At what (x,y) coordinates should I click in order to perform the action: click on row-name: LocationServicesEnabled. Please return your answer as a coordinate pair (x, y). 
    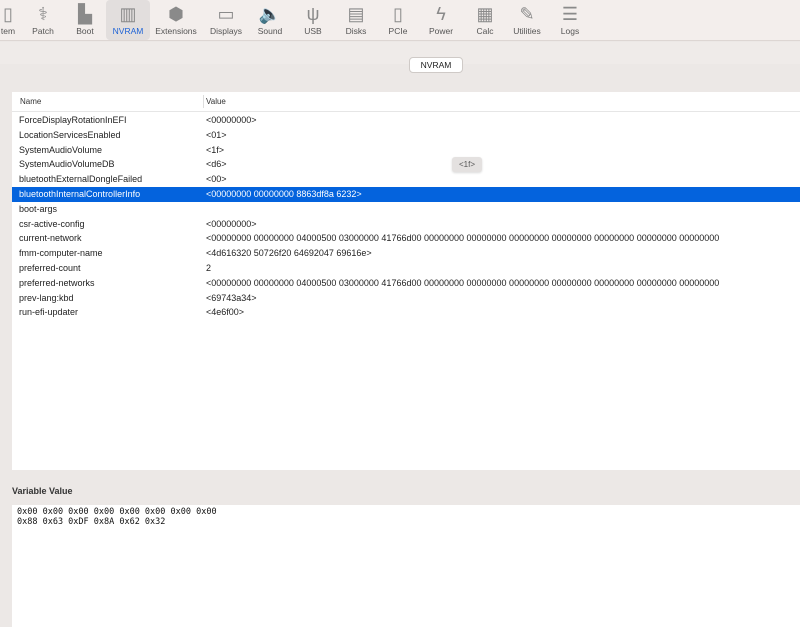
    Looking at the image, I should click on (70, 134).